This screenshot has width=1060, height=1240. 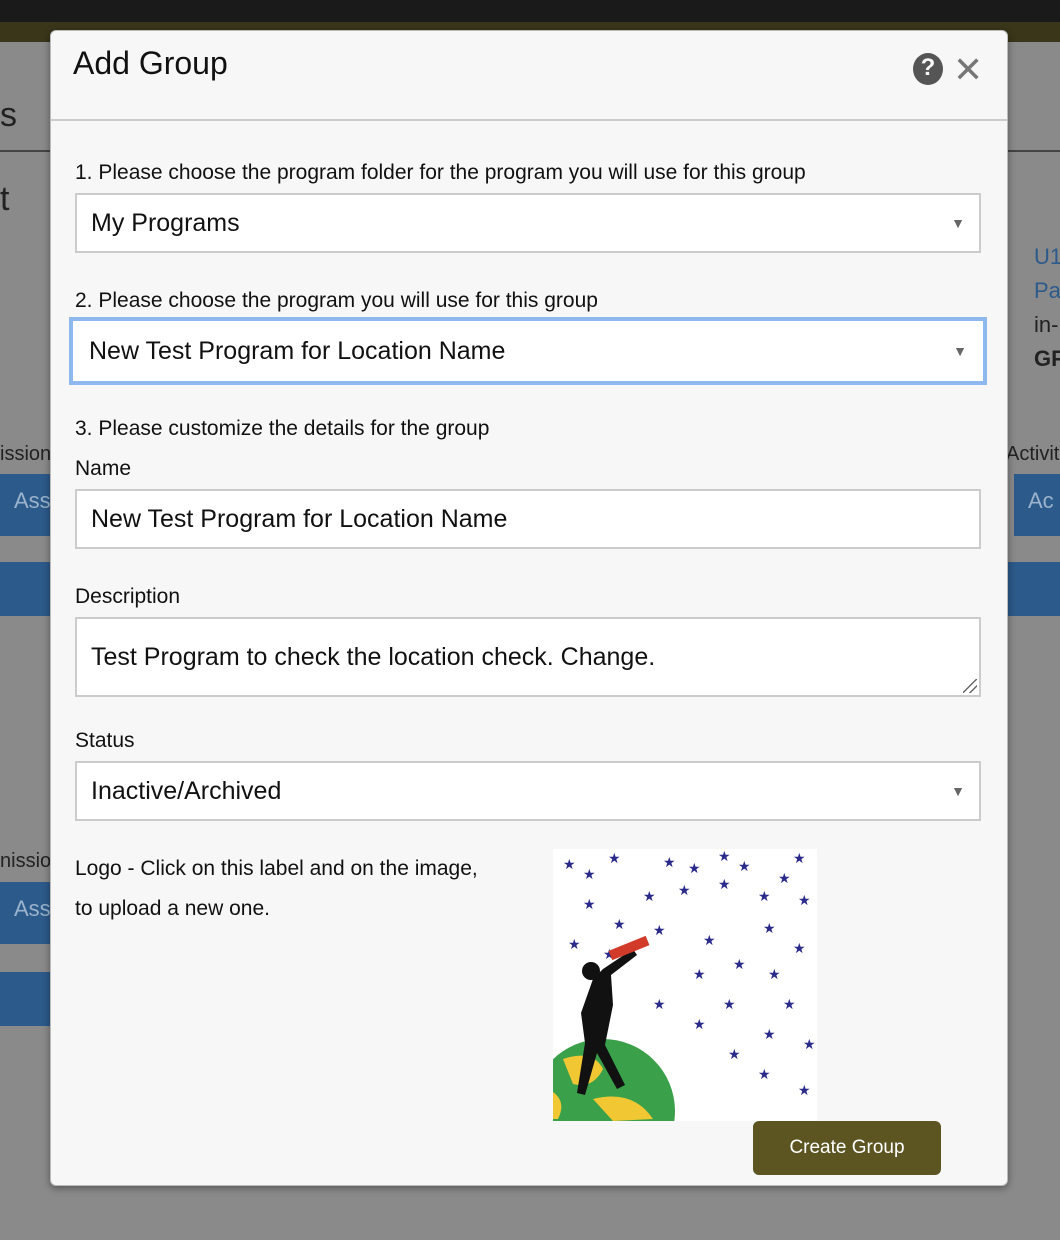 What do you see at coordinates (528, 791) in the screenshot?
I see `status-select: Inactive/Archived ▼` at bounding box center [528, 791].